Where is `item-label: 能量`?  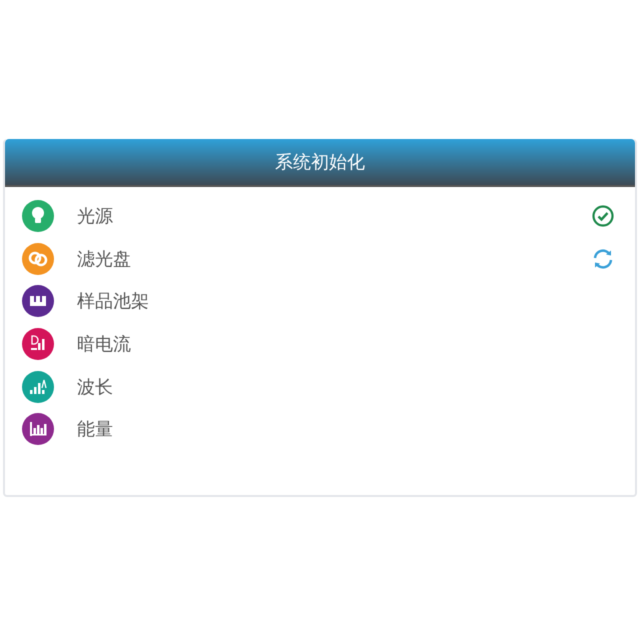 item-label: 能量 is located at coordinates (95, 430).